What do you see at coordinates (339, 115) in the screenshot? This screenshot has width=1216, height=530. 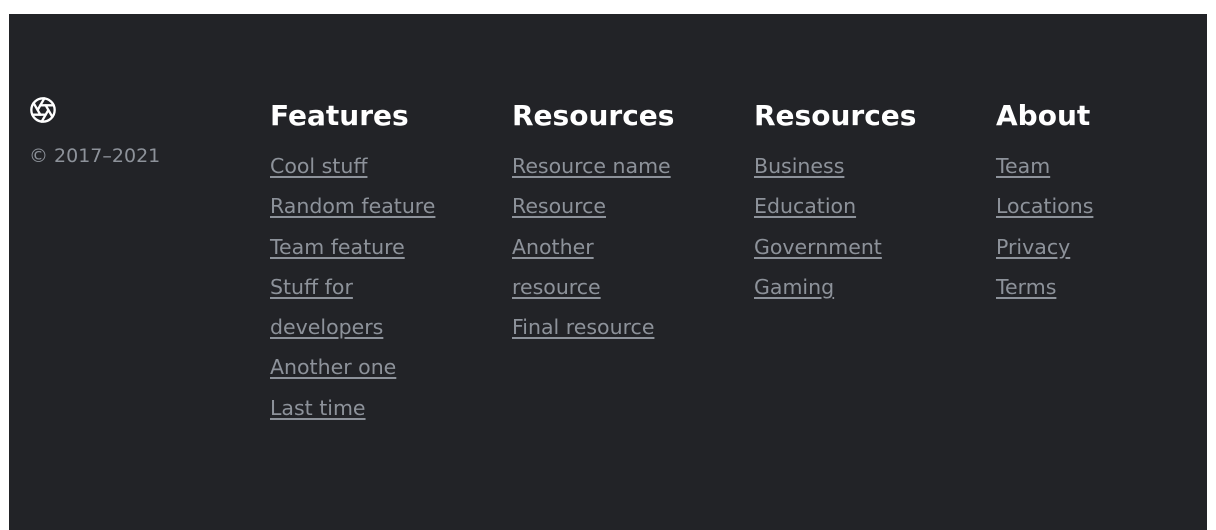 I see `column-heading: Features` at bounding box center [339, 115].